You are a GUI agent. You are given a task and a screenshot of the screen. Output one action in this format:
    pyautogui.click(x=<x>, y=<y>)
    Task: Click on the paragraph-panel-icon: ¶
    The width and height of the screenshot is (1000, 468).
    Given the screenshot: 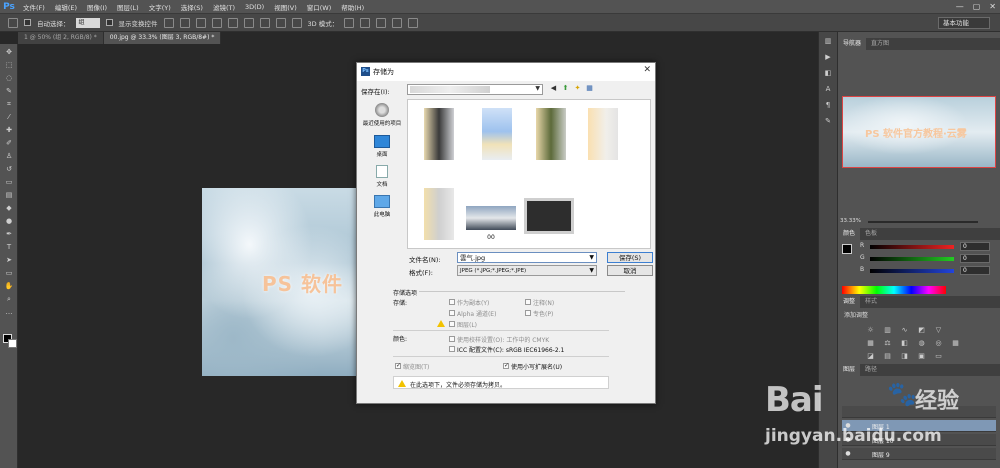 What is the action you would take?
    pyautogui.click(x=828, y=105)
    